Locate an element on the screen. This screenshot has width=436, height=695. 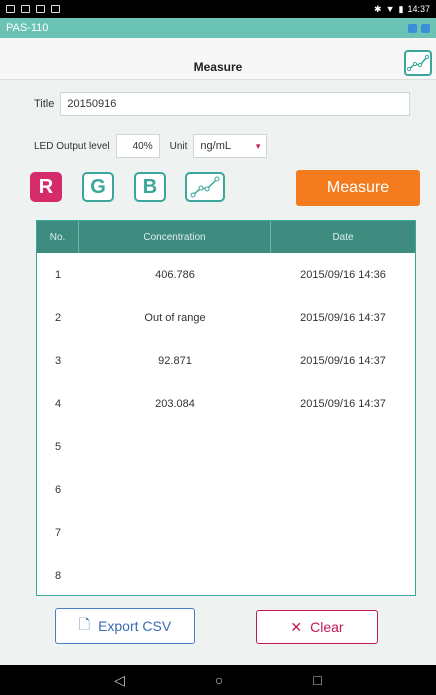
file-icon: 🗋 is located at coordinates (84, 624).